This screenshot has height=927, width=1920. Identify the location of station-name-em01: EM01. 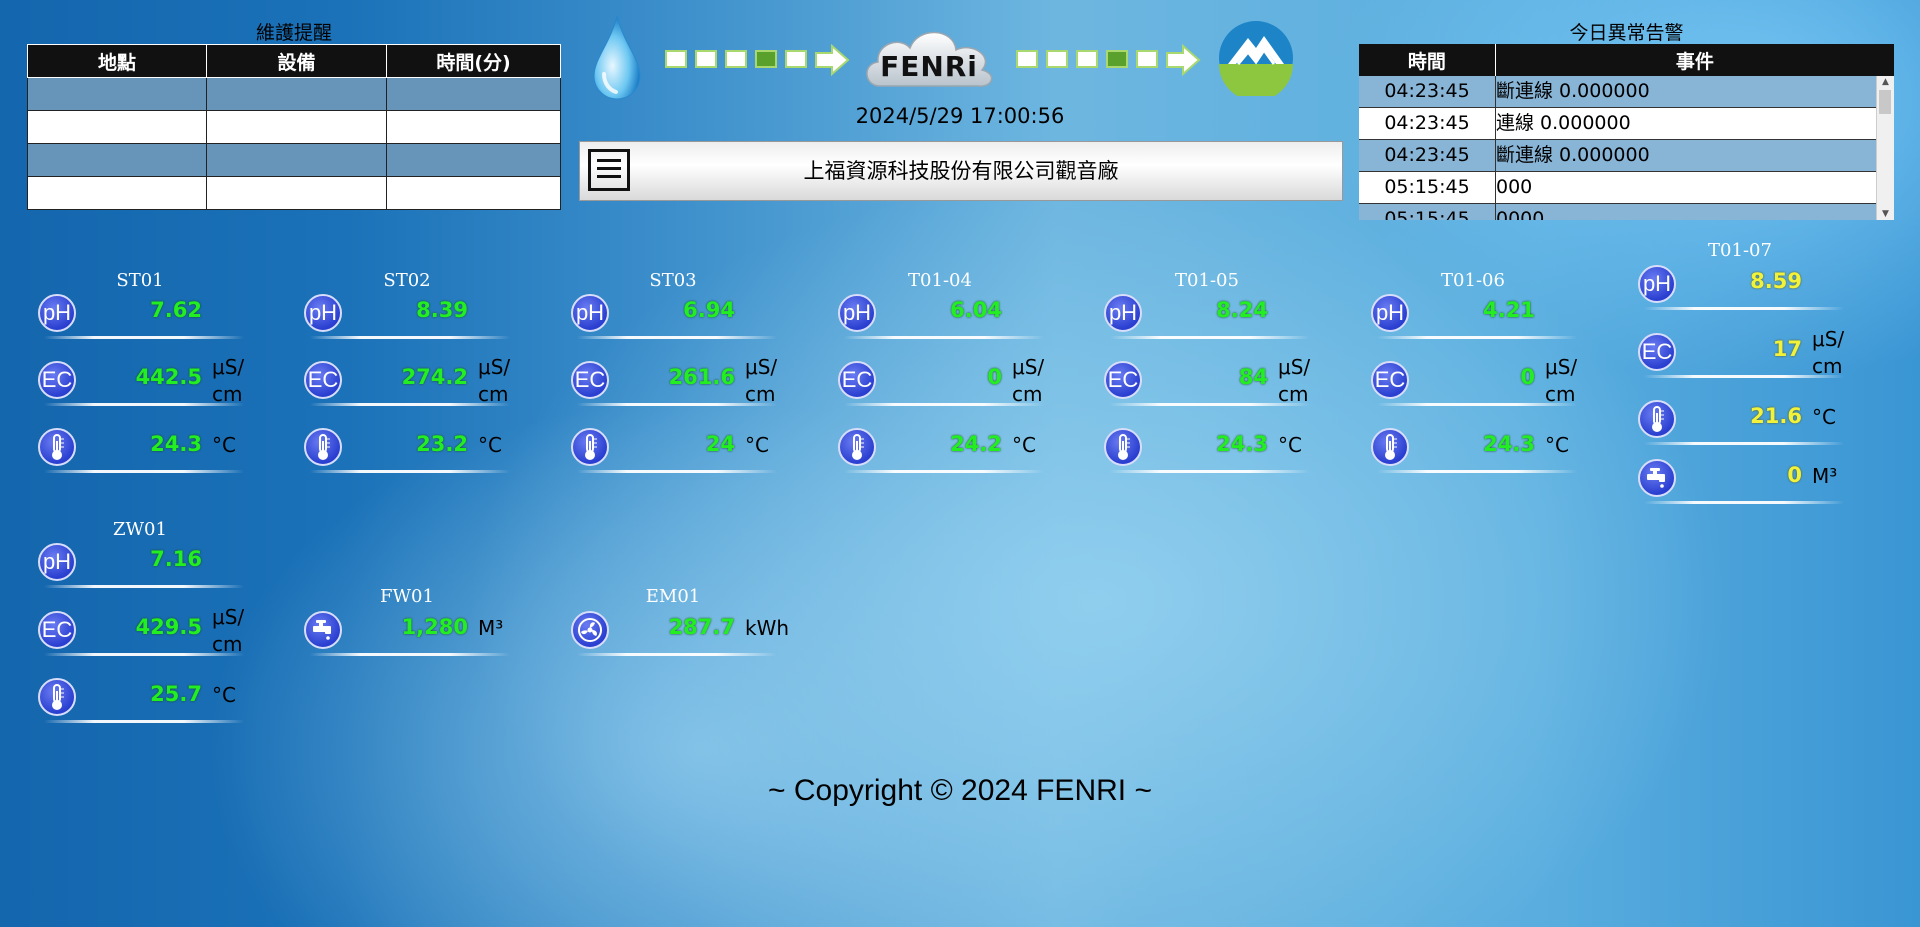
(673, 596).